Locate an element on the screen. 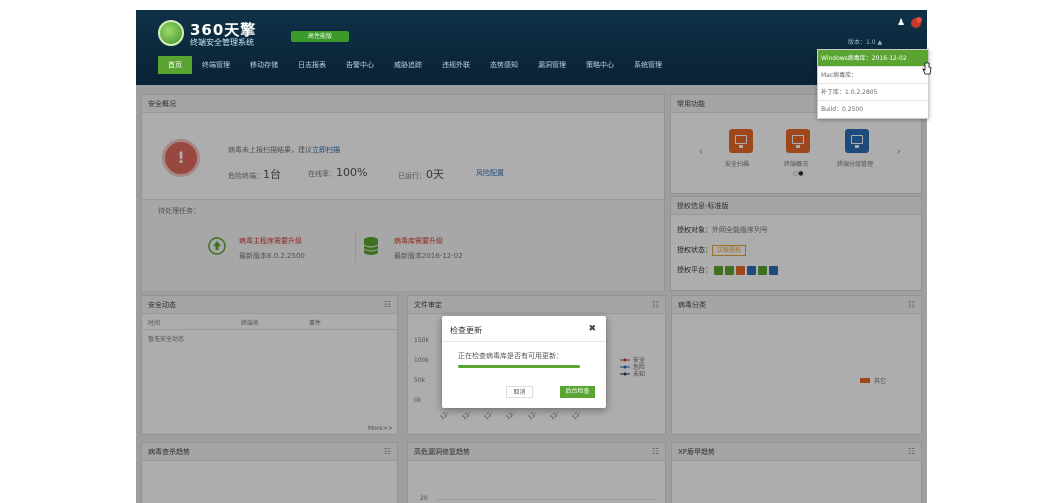 This screenshot has height=503, width=1062. app-subtitle: 终端安全管理系统 is located at coordinates (222, 42).